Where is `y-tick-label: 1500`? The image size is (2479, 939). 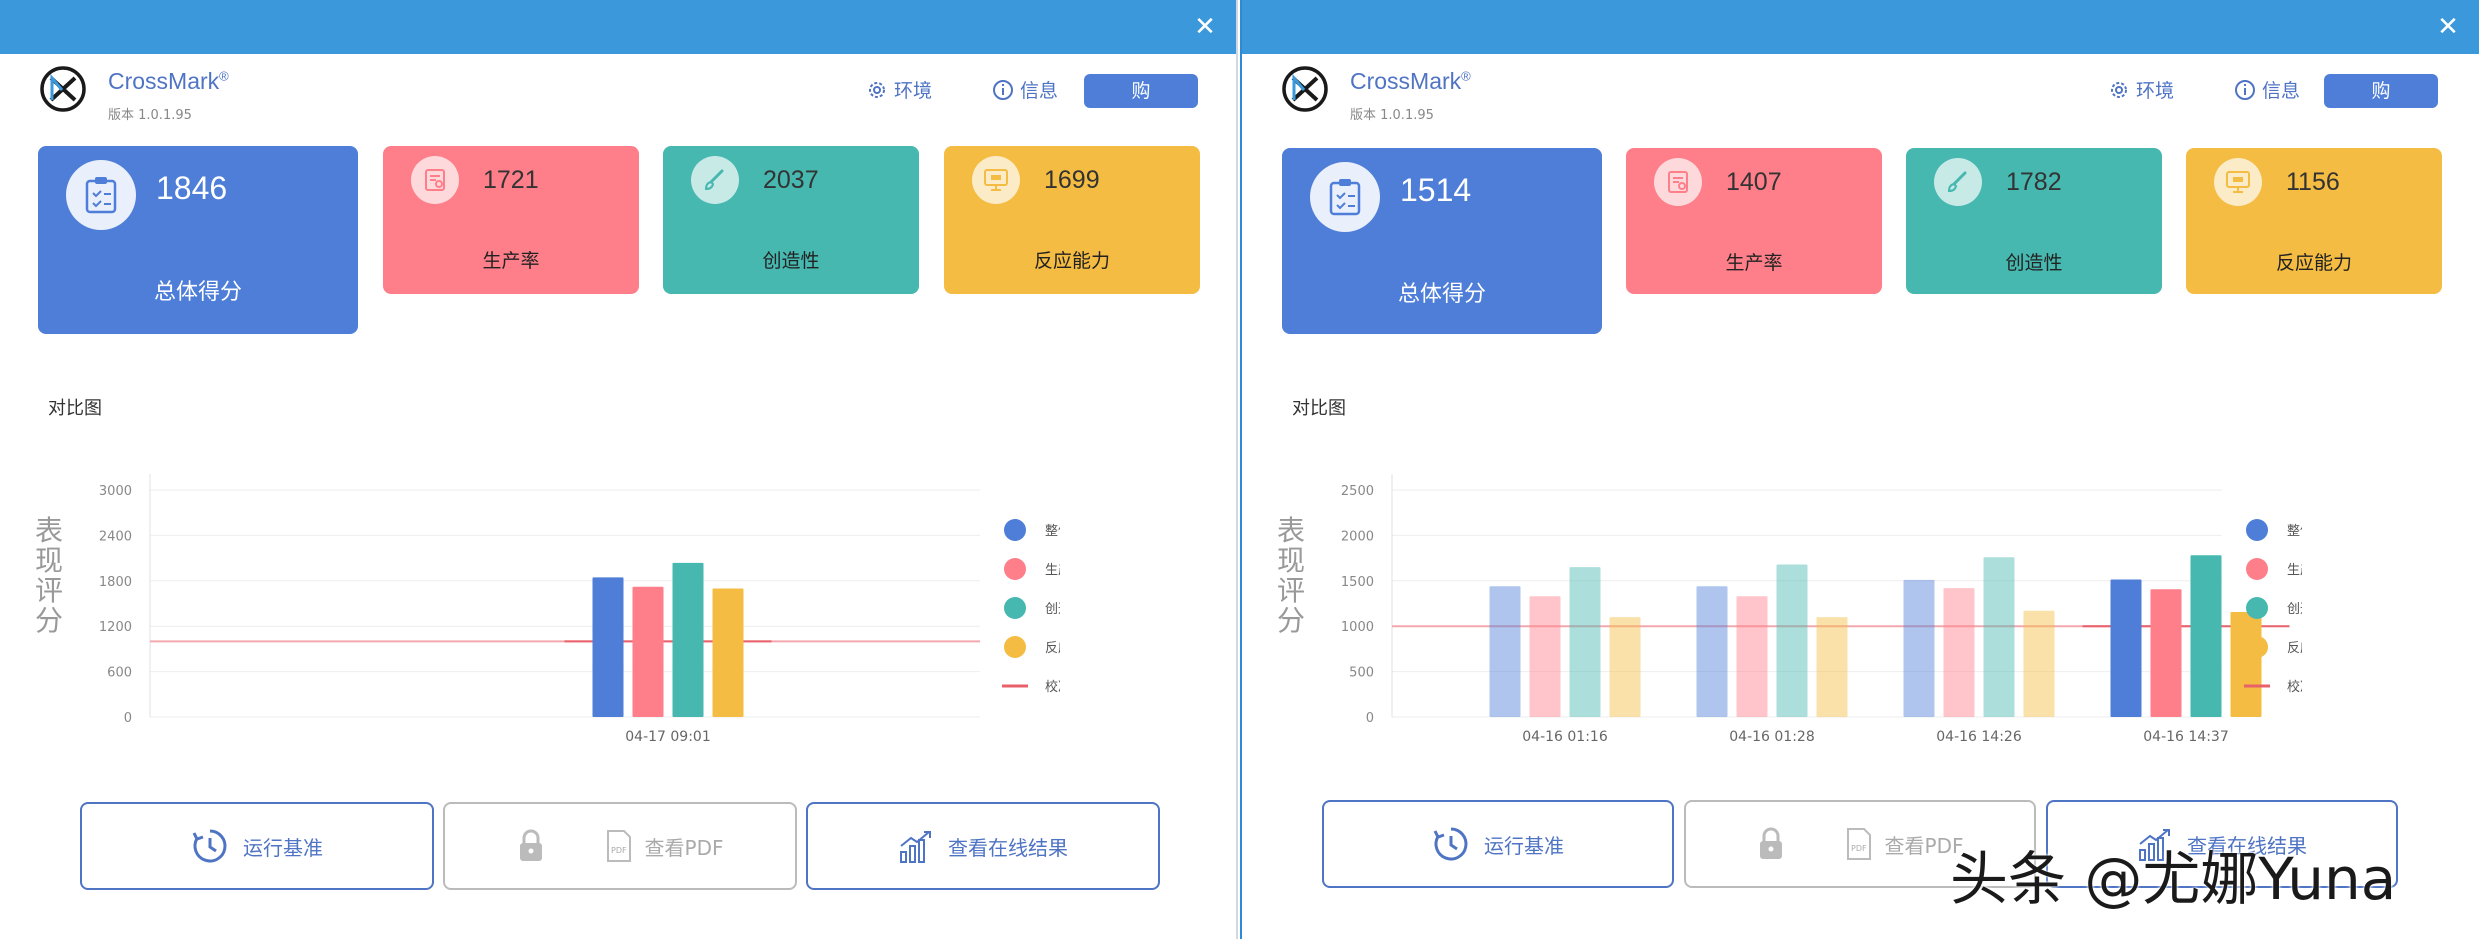
y-tick-label: 1500 is located at coordinates (1357, 582).